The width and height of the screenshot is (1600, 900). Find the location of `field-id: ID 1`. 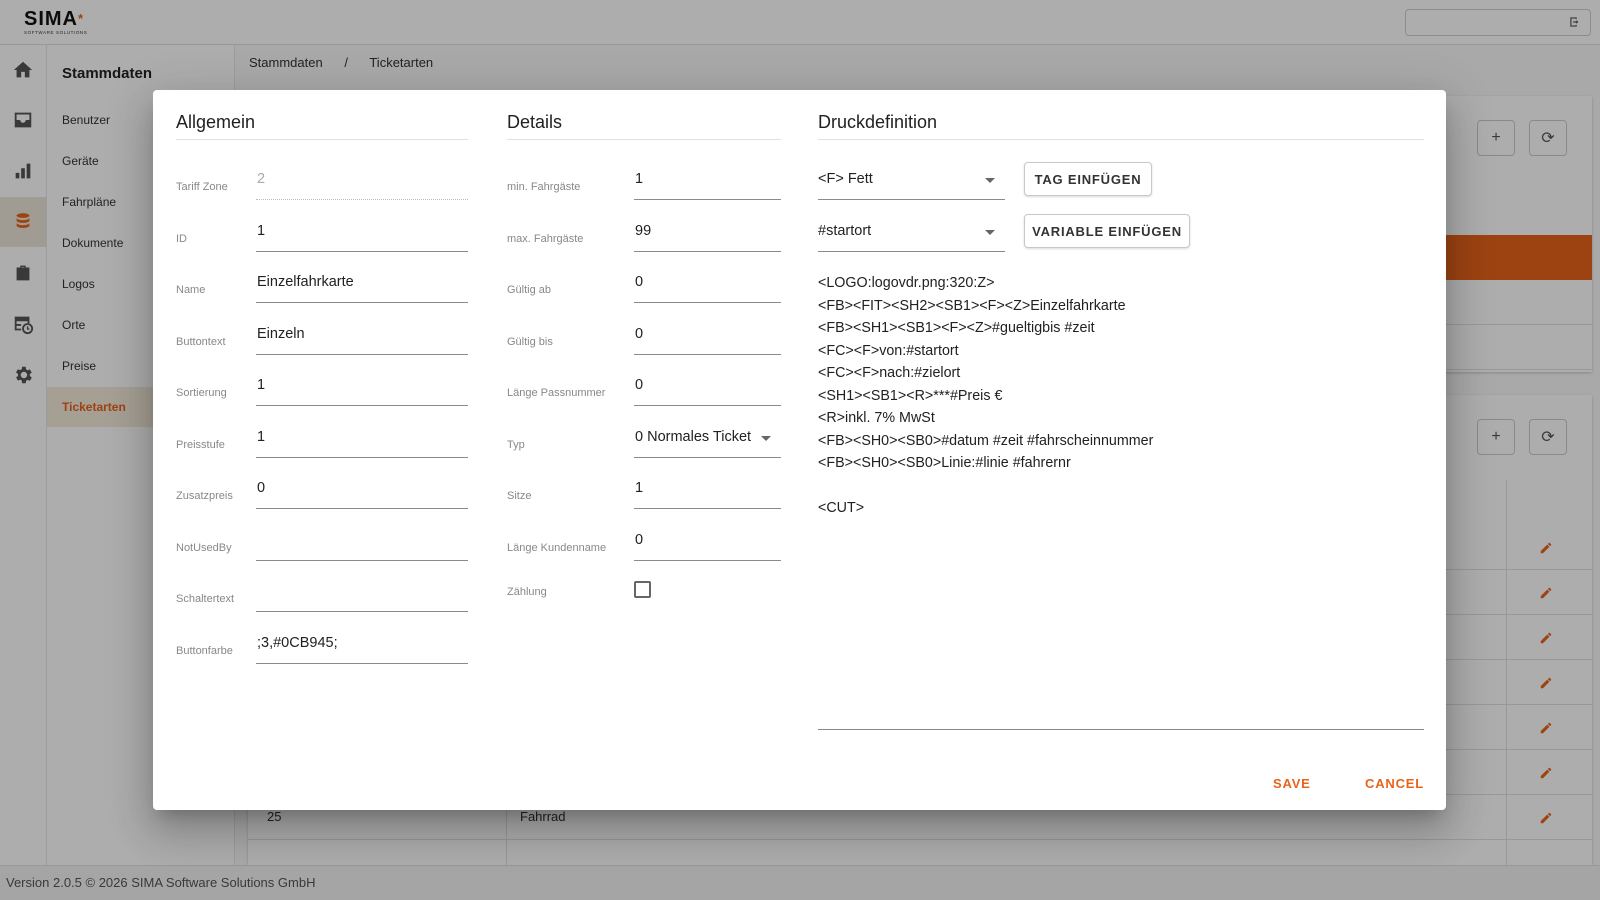

field-id: ID 1 is located at coordinates (322, 238).